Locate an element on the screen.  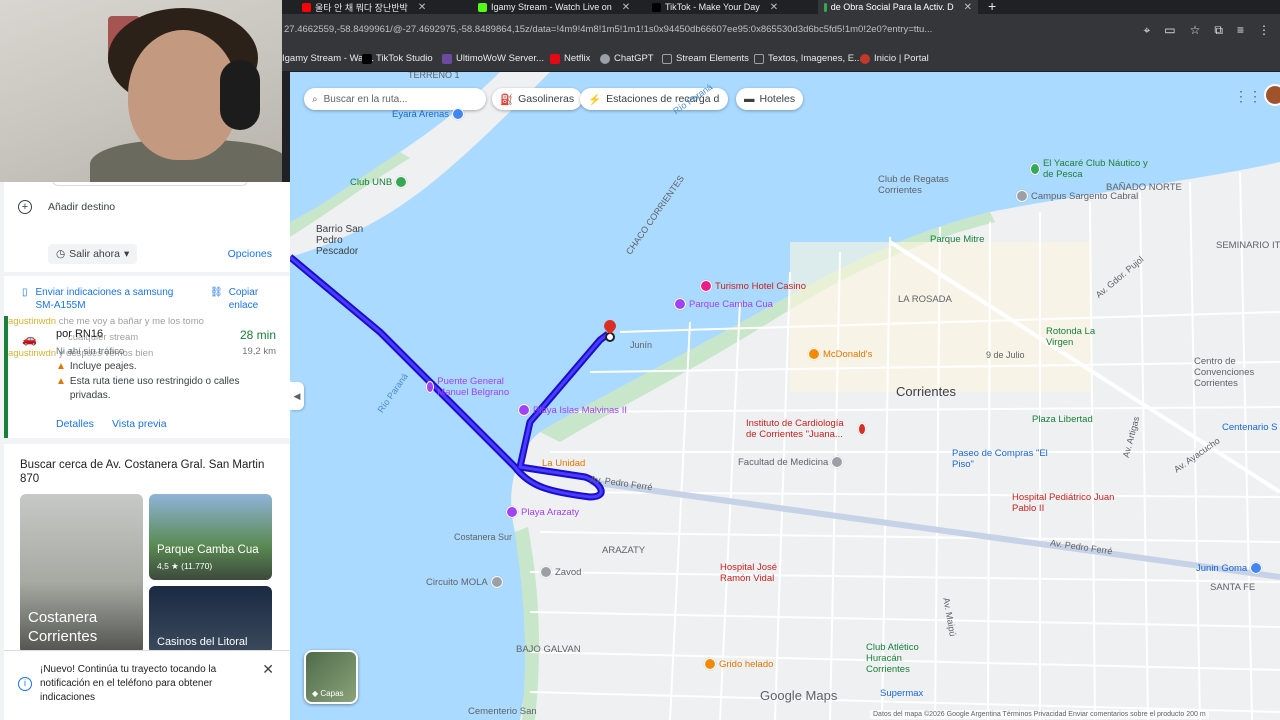
poi: El Yacaré Club Náutico y de Pesca is located at coordinates (1095, 169).